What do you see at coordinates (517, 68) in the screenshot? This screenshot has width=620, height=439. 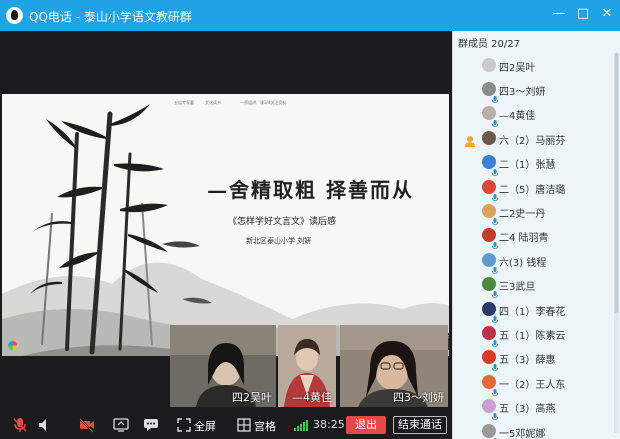 I see `member-name: 四2吴叶` at bounding box center [517, 68].